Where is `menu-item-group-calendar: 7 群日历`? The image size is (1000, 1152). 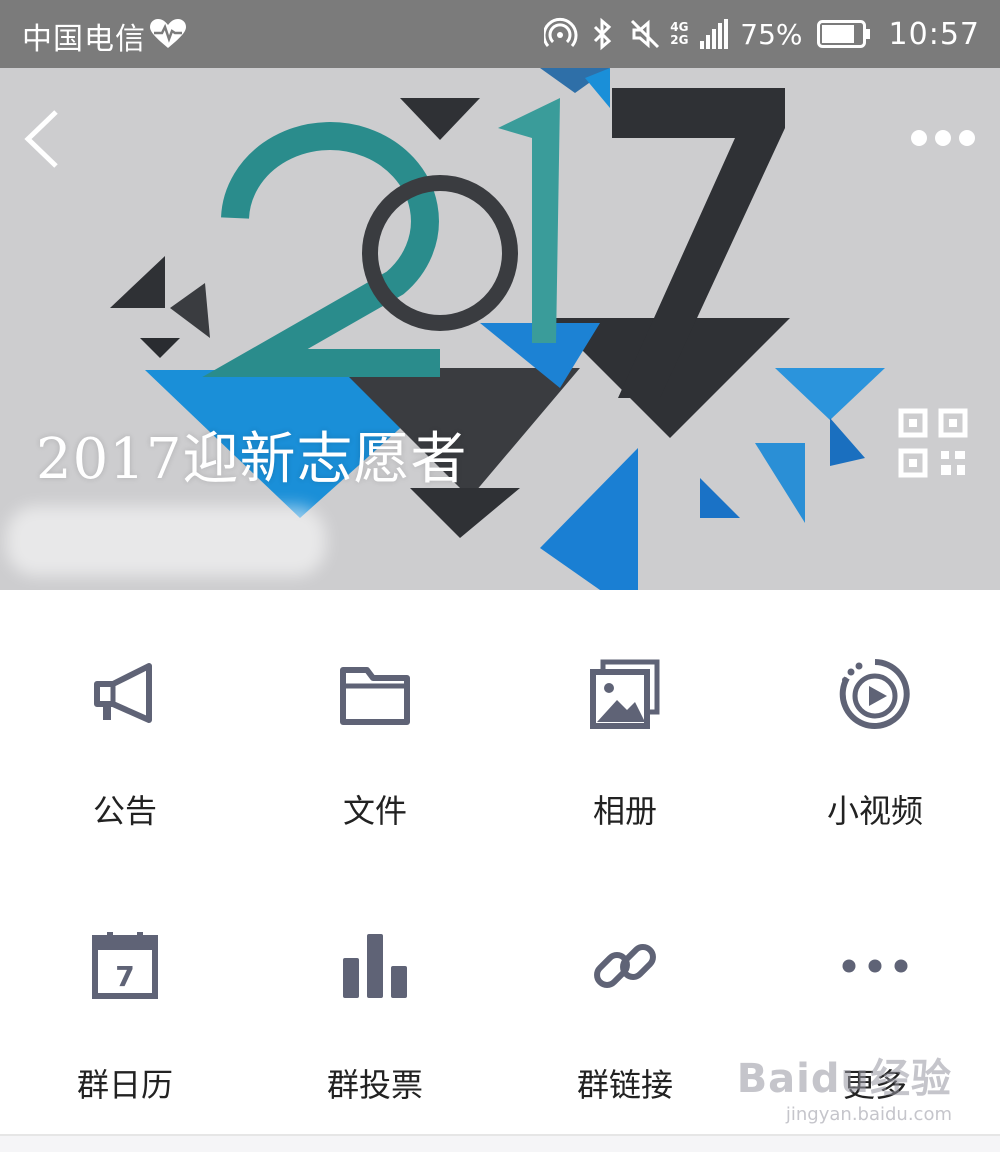
menu-item-group-calendar: 7 群日历 is located at coordinates (125, 998).